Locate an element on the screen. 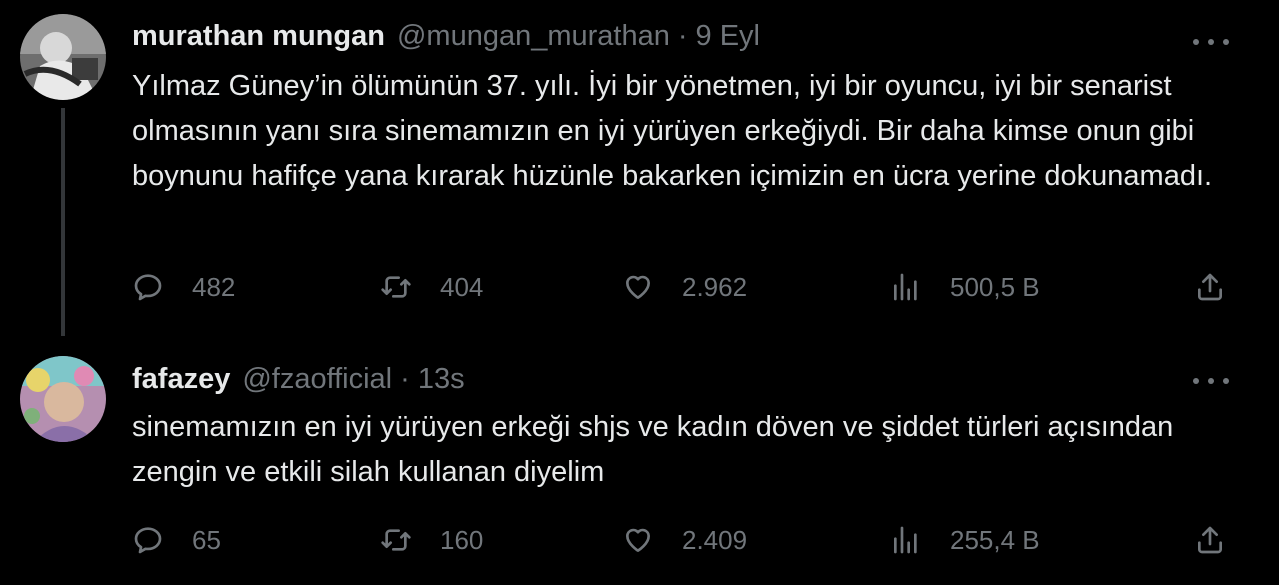 This screenshot has height=585, width=1279. avatar-murathan is located at coordinates (63, 57).